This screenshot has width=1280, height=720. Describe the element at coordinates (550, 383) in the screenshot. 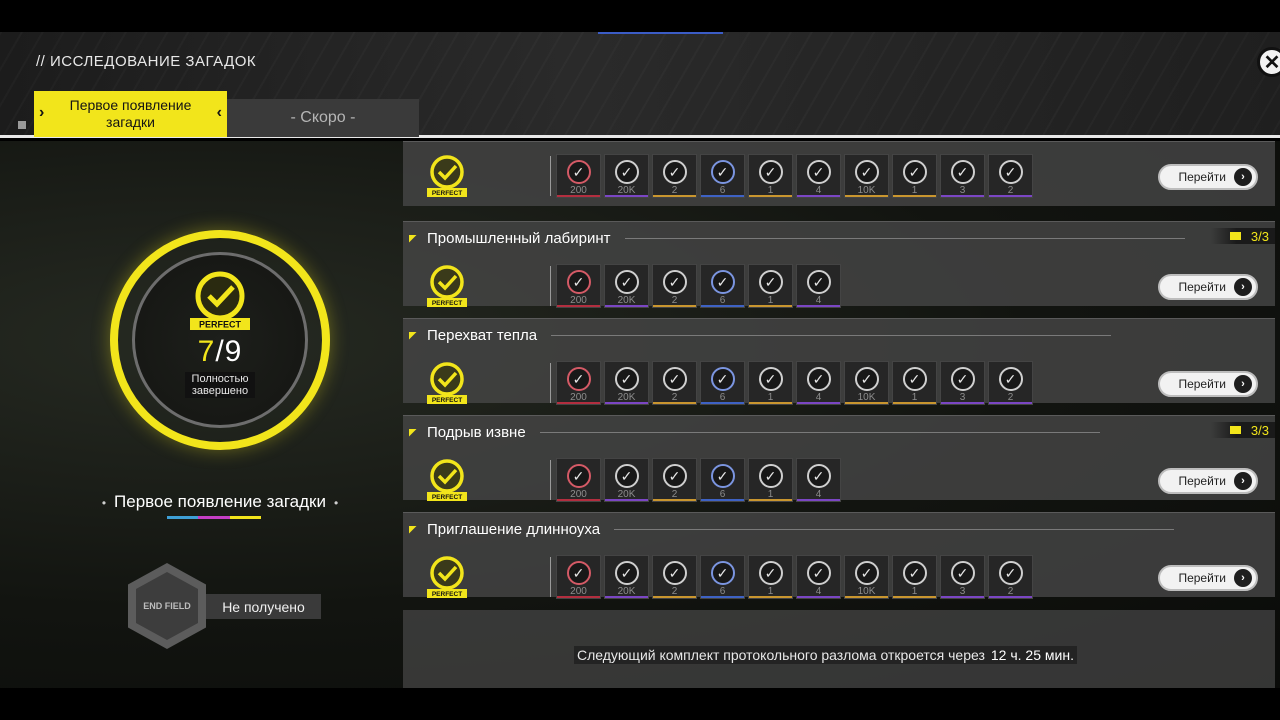

I see `separator` at that location.